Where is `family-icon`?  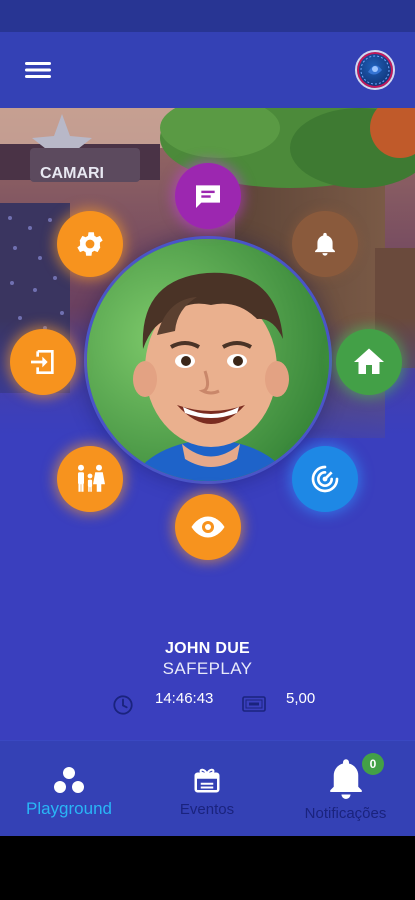 family-icon is located at coordinates (91, 478).